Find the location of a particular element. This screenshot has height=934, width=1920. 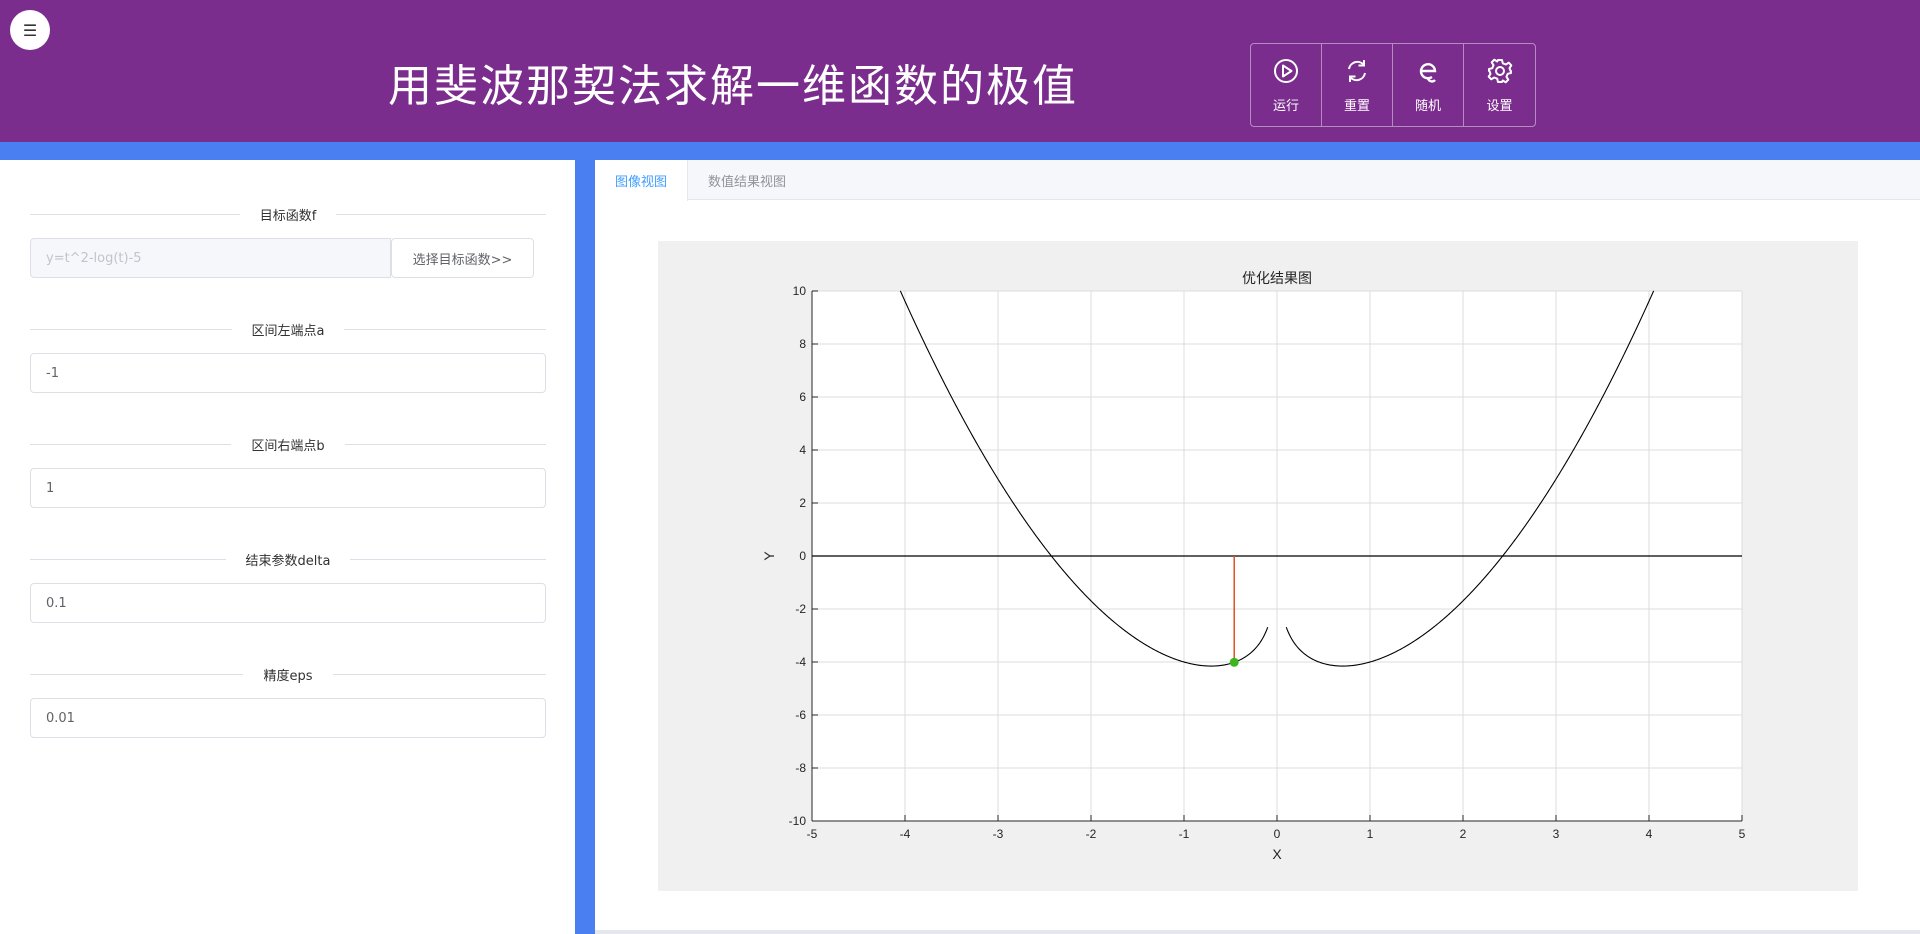

gear-icon is located at coordinates (1499, 71).